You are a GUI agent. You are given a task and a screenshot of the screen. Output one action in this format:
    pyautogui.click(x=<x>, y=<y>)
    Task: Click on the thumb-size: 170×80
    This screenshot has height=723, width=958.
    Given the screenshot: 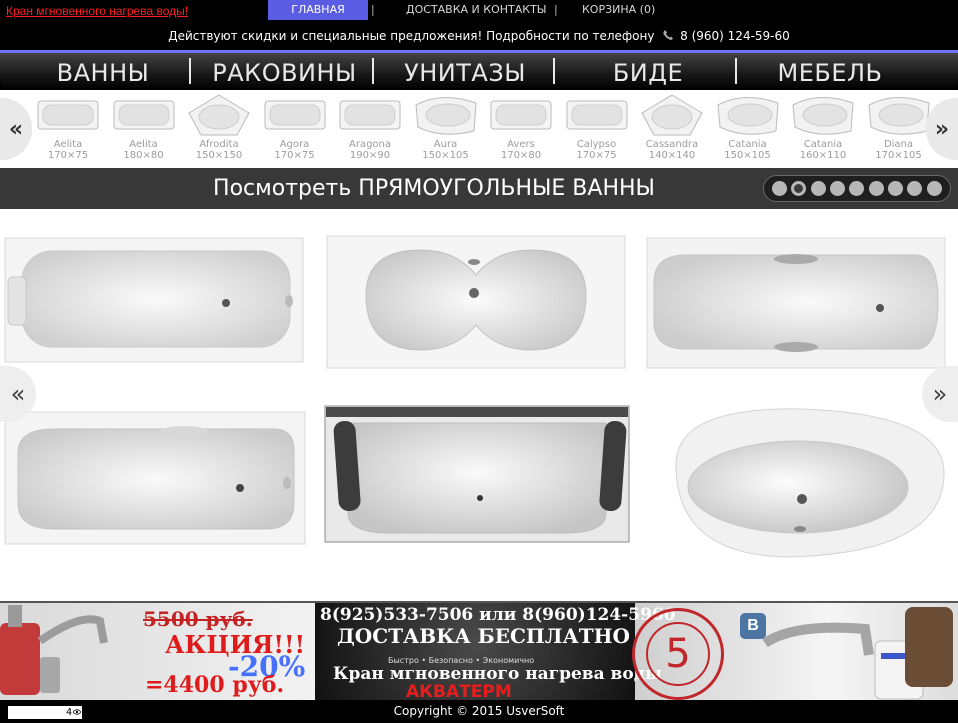 What is the action you would take?
    pyautogui.click(x=521, y=155)
    